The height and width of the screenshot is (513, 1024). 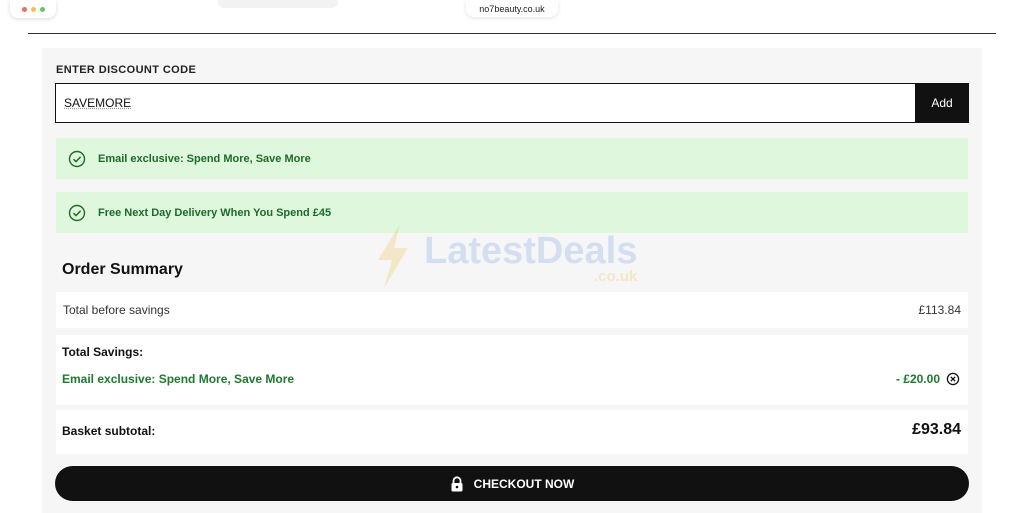 What do you see at coordinates (24, 9) in the screenshot?
I see `close-window-icon` at bounding box center [24, 9].